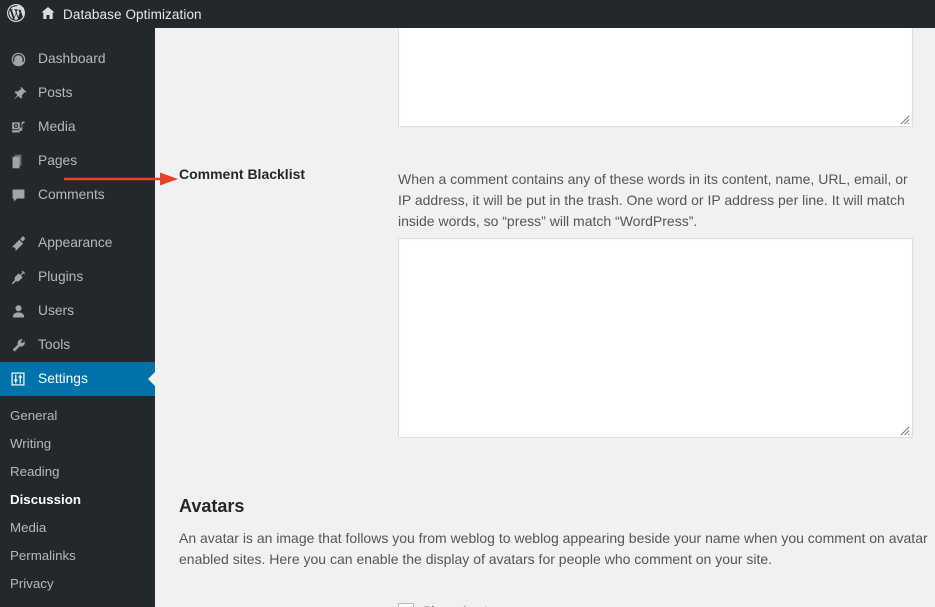 The height and width of the screenshot is (607, 935). What do you see at coordinates (77, 219) in the screenshot?
I see `menu-group-separator` at bounding box center [77, 219].